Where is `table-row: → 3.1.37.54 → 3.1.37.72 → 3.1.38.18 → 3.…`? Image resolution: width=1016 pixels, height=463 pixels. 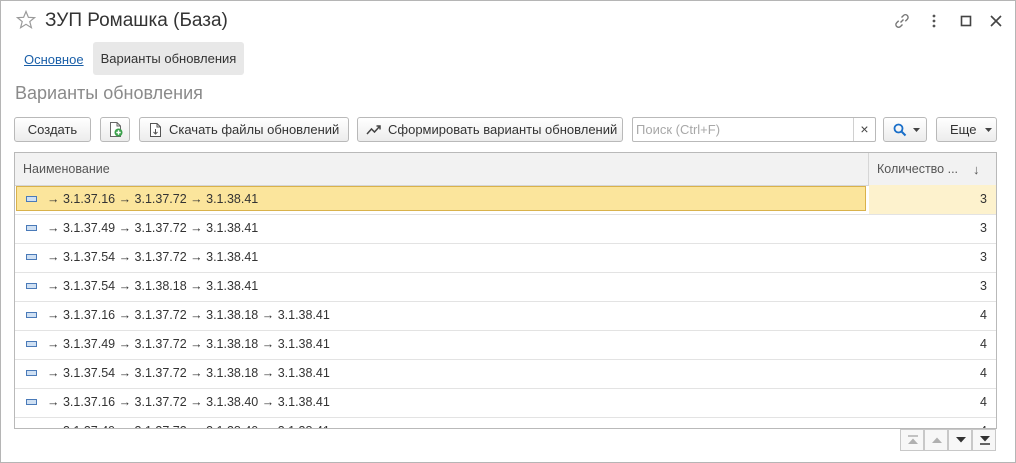 table-row: → 3.1.37.54 → 3.1.37.72 → 3.1.38.18 → 3.… is located at coordinates (505, 374).